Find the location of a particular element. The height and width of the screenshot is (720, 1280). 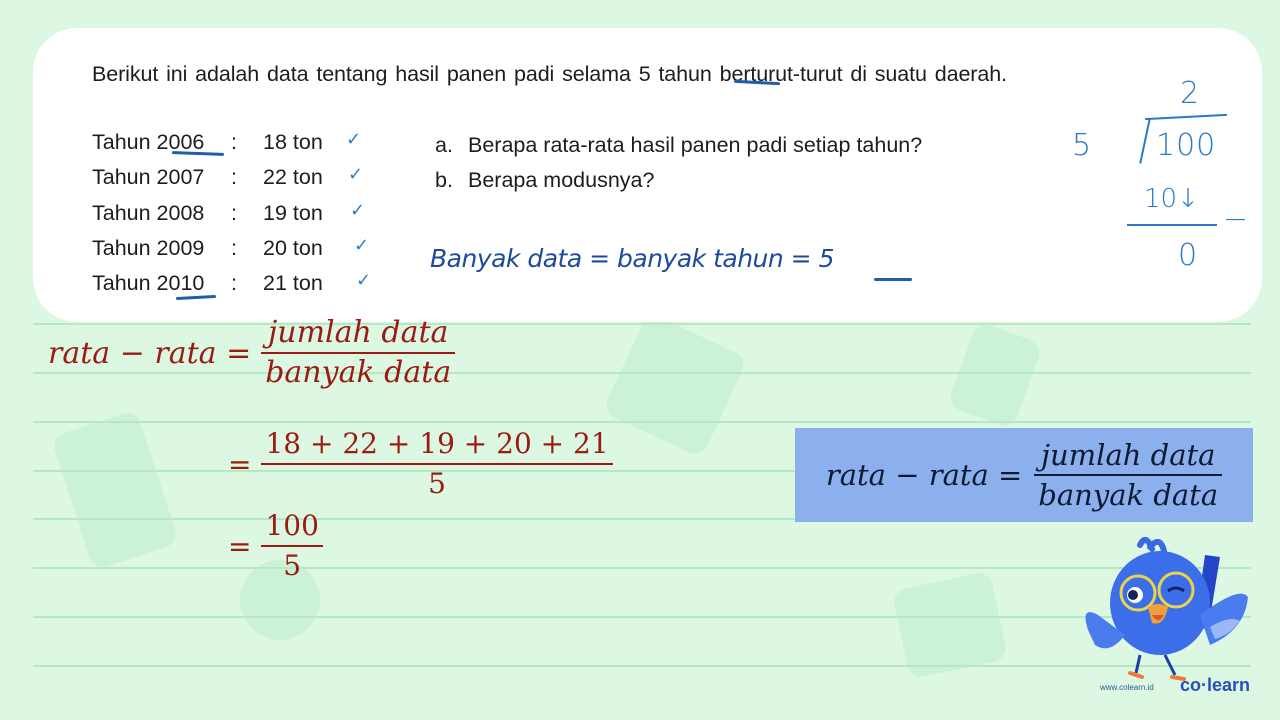

data-value: 22 ton is located at coordinates (293, 177).